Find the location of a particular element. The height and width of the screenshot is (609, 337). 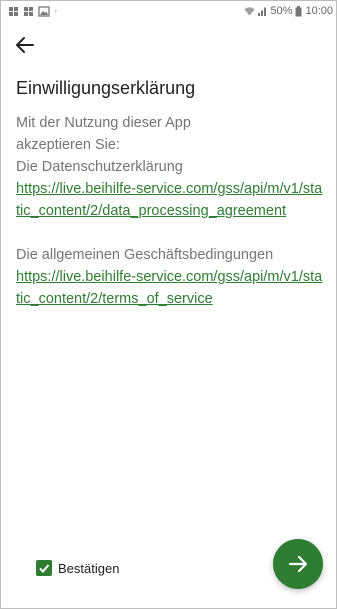

intro-text-line1: Mit der Nutzung dieser App is located at coordinates (103, 123).